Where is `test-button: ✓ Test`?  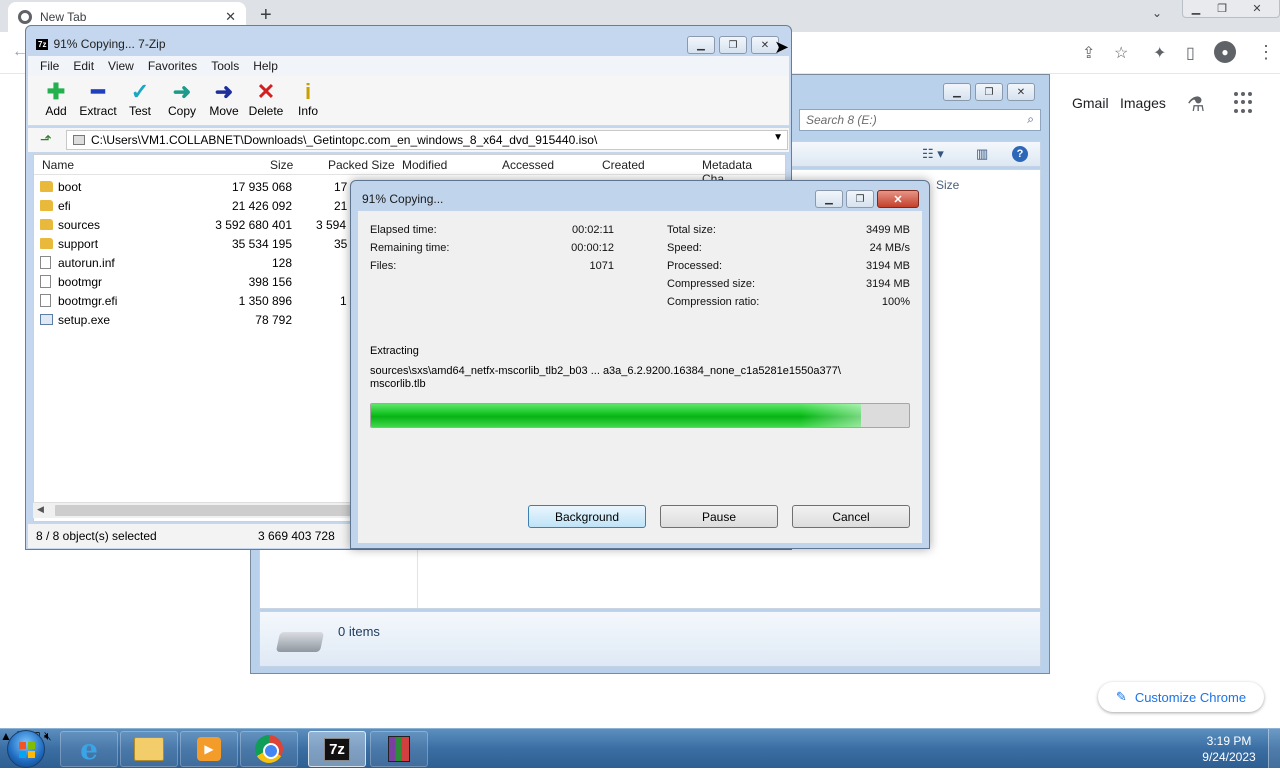
test-button: ✓ Test is located at coordinates (140, 99).